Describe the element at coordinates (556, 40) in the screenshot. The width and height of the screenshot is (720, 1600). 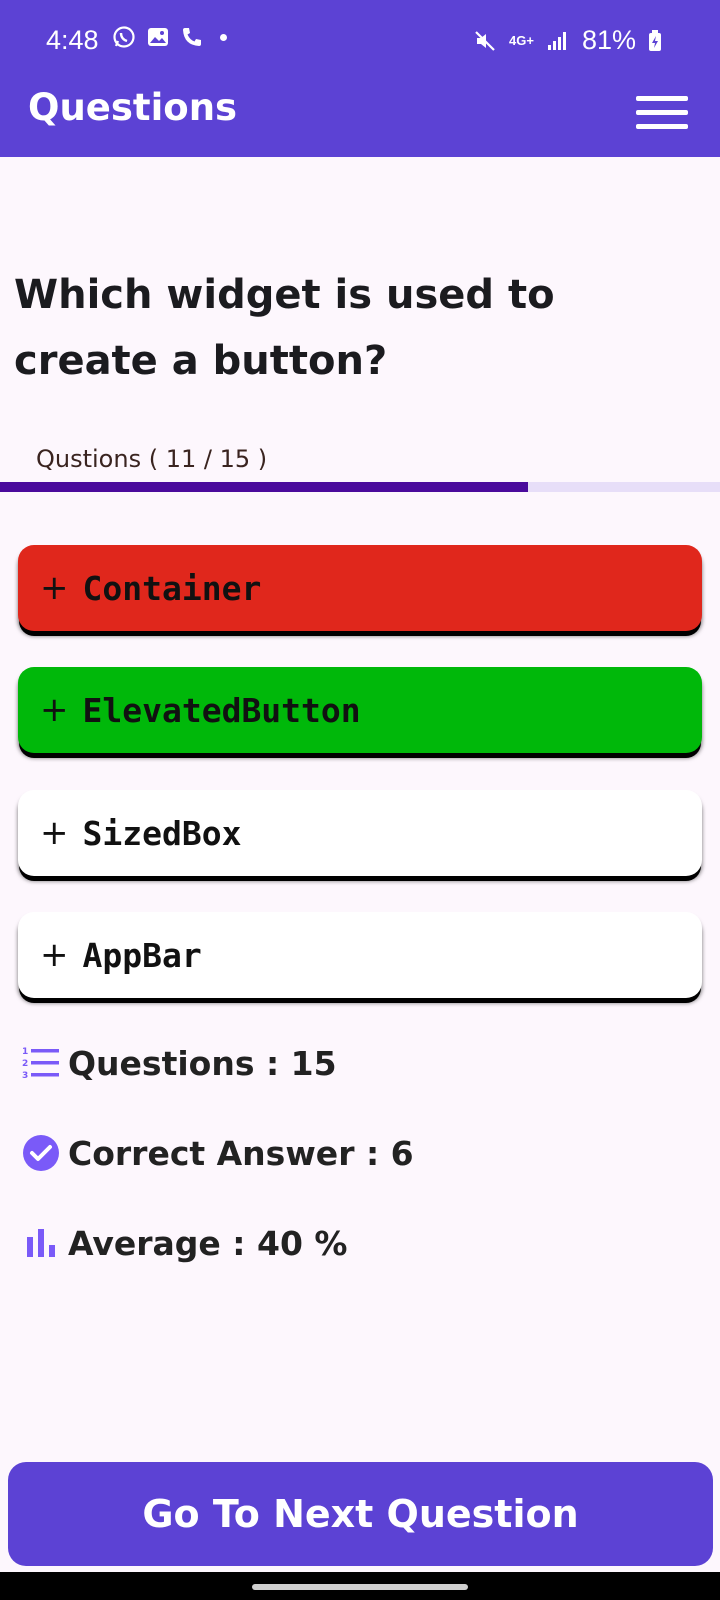
I see `signal-icon` at that location.